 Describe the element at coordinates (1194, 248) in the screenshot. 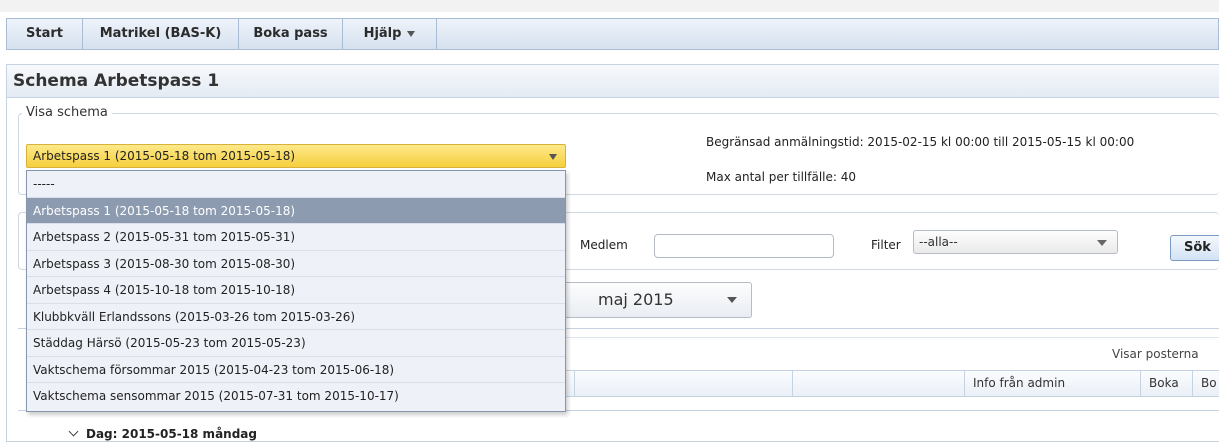

I see `sok-button: Sök` at that location.